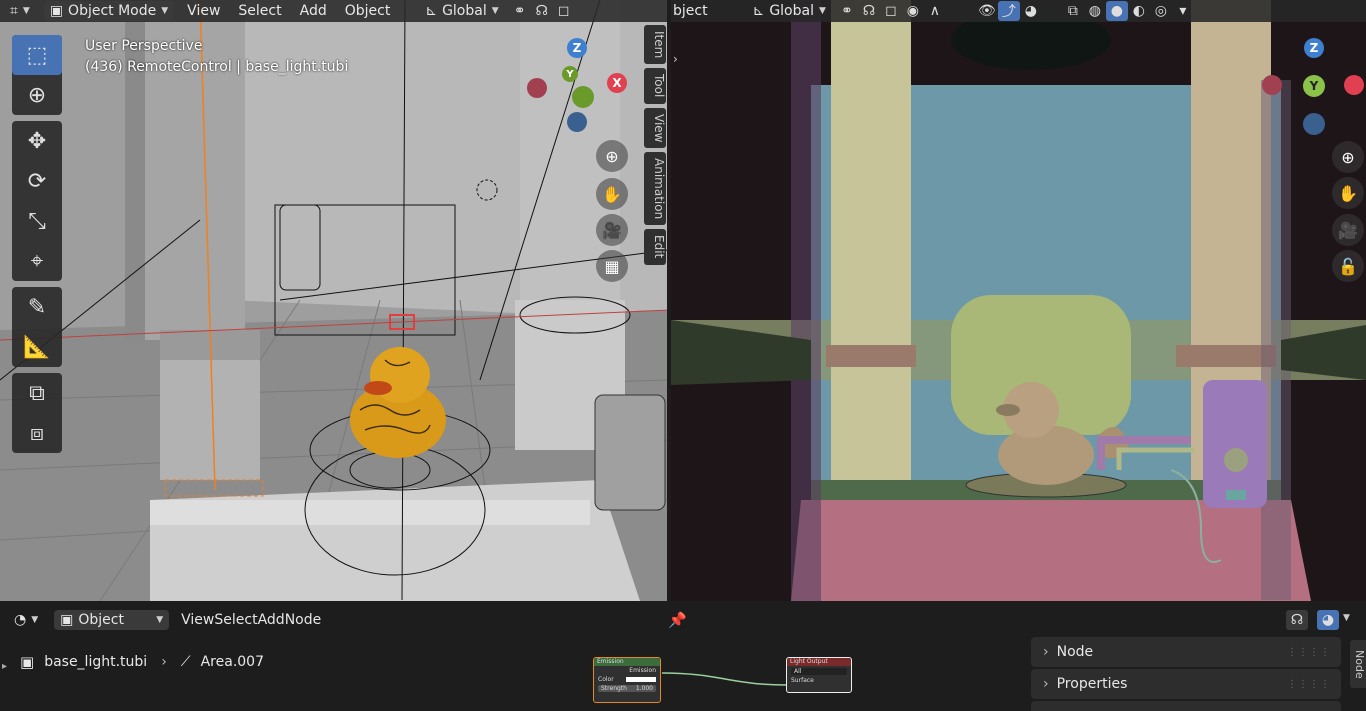  What do you see at coordinates (4, 666) in the screenshot?
I see `collapse-arrow-icon: ▸` at bounding box center [4, 666].